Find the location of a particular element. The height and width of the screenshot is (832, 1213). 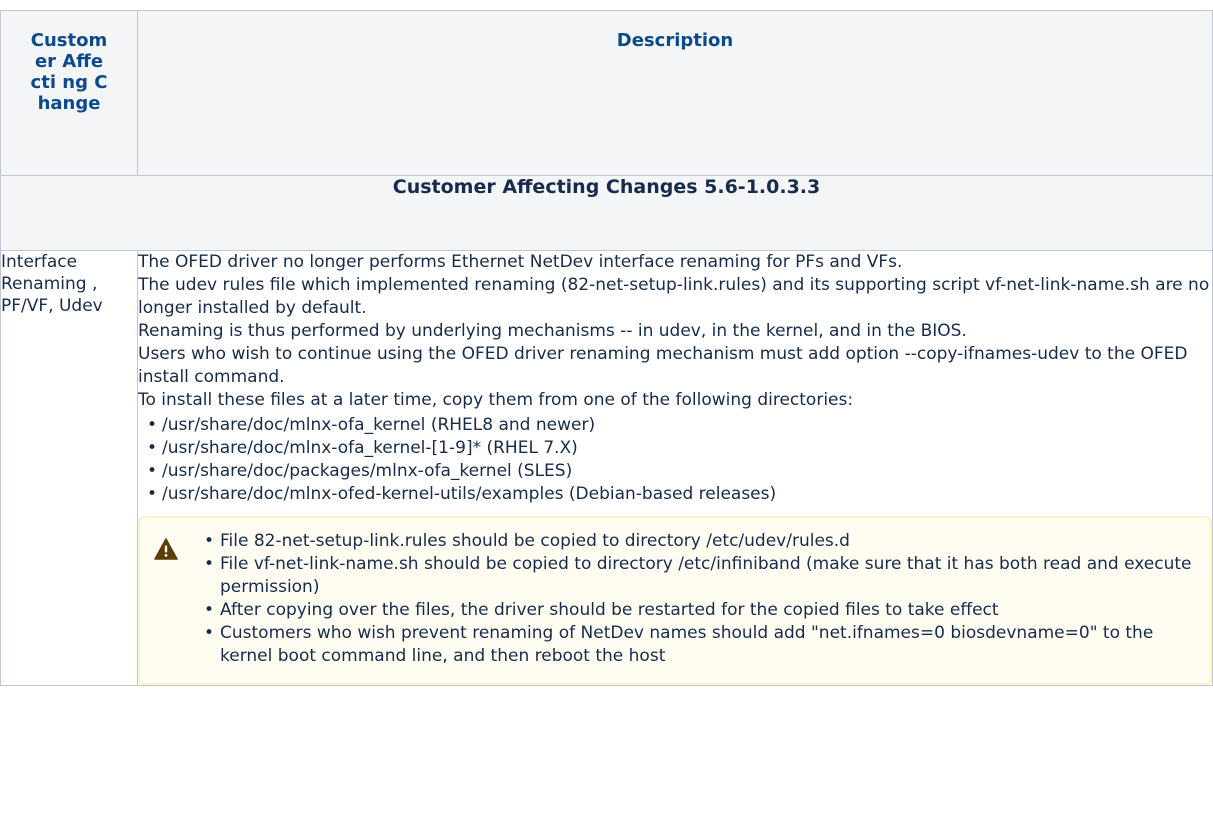

change-label: Interface Renaming , PF/VF, Udev is located at coordinates (52, 284).